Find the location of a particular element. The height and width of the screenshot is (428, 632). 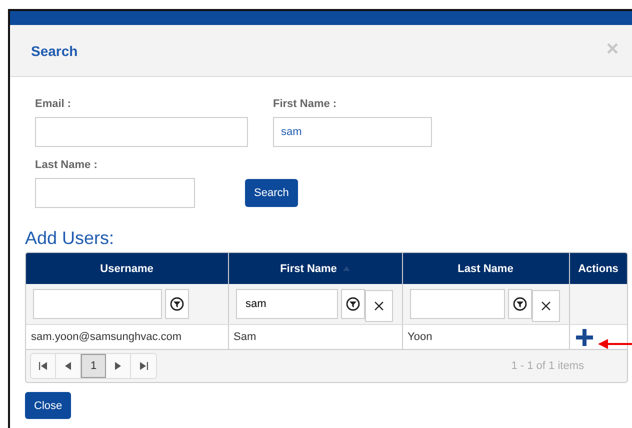

sort-icon is located at coordinates (346, 269).